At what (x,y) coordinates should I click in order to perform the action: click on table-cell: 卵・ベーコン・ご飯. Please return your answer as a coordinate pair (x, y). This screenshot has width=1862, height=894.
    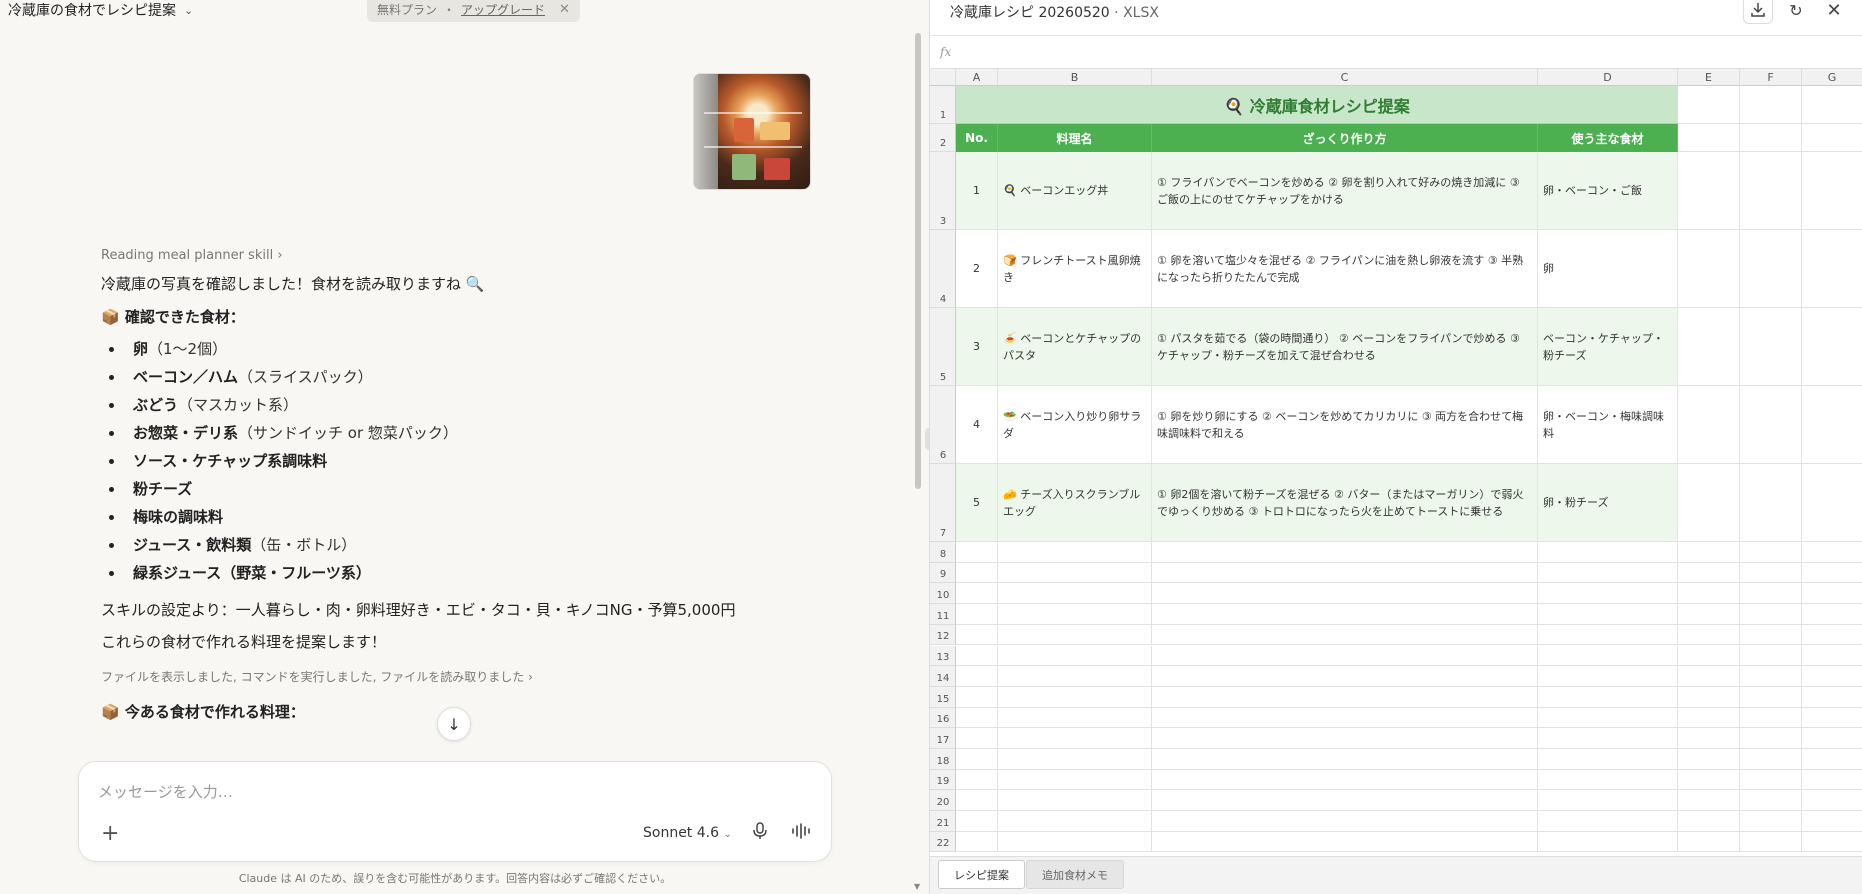
    Looking at the image, I should click on (1608, 191).